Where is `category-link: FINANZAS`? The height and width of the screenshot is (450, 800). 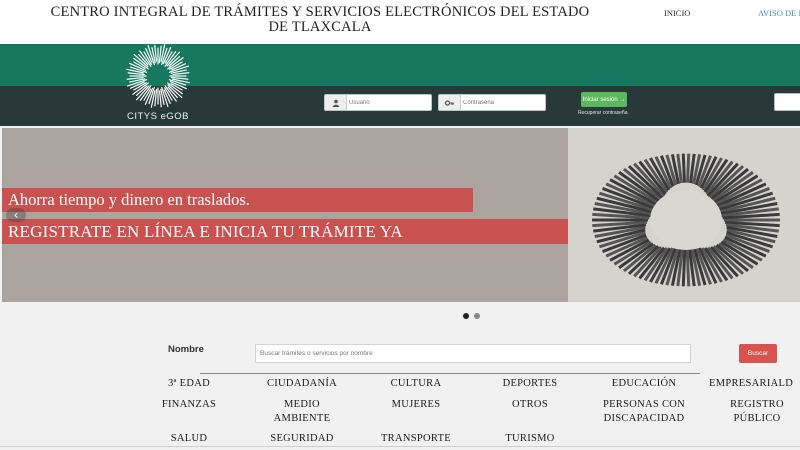 category-link: FINANZAS is located at coordinates (189, 405).